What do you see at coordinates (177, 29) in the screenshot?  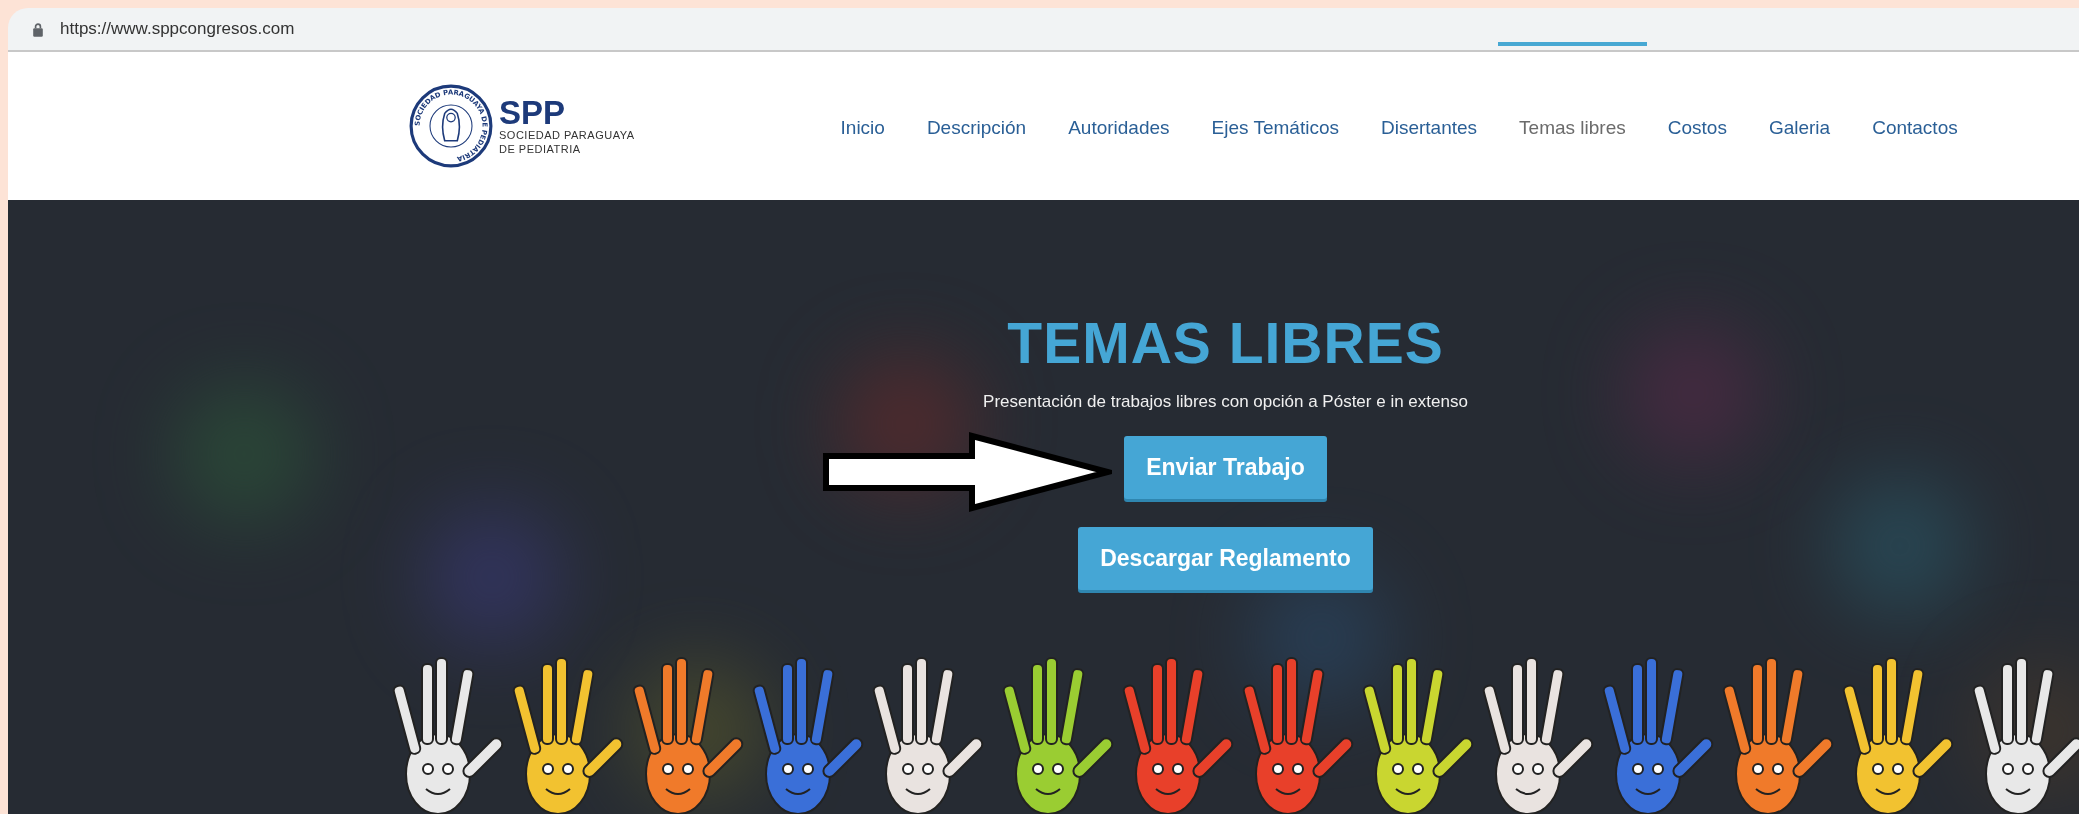 I see `url-text: https://www.sppcongresos.com` at bounding box center [177, 29].